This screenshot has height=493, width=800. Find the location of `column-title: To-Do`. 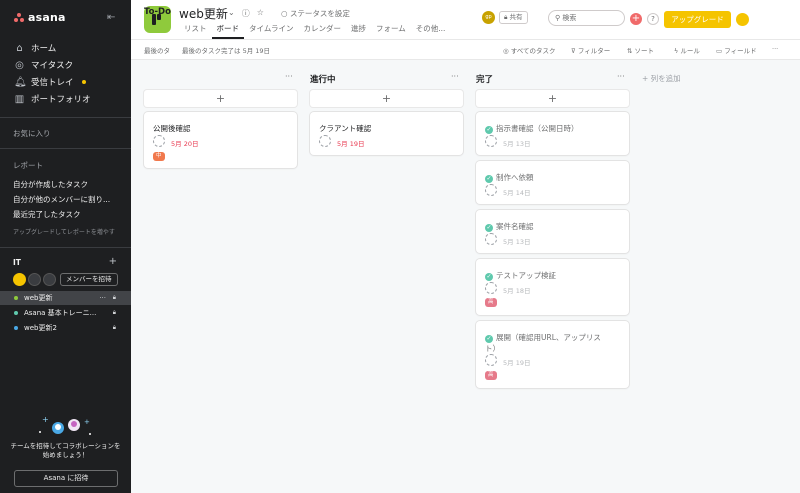

column-title: To-Do is located at coordinates (157, 12).